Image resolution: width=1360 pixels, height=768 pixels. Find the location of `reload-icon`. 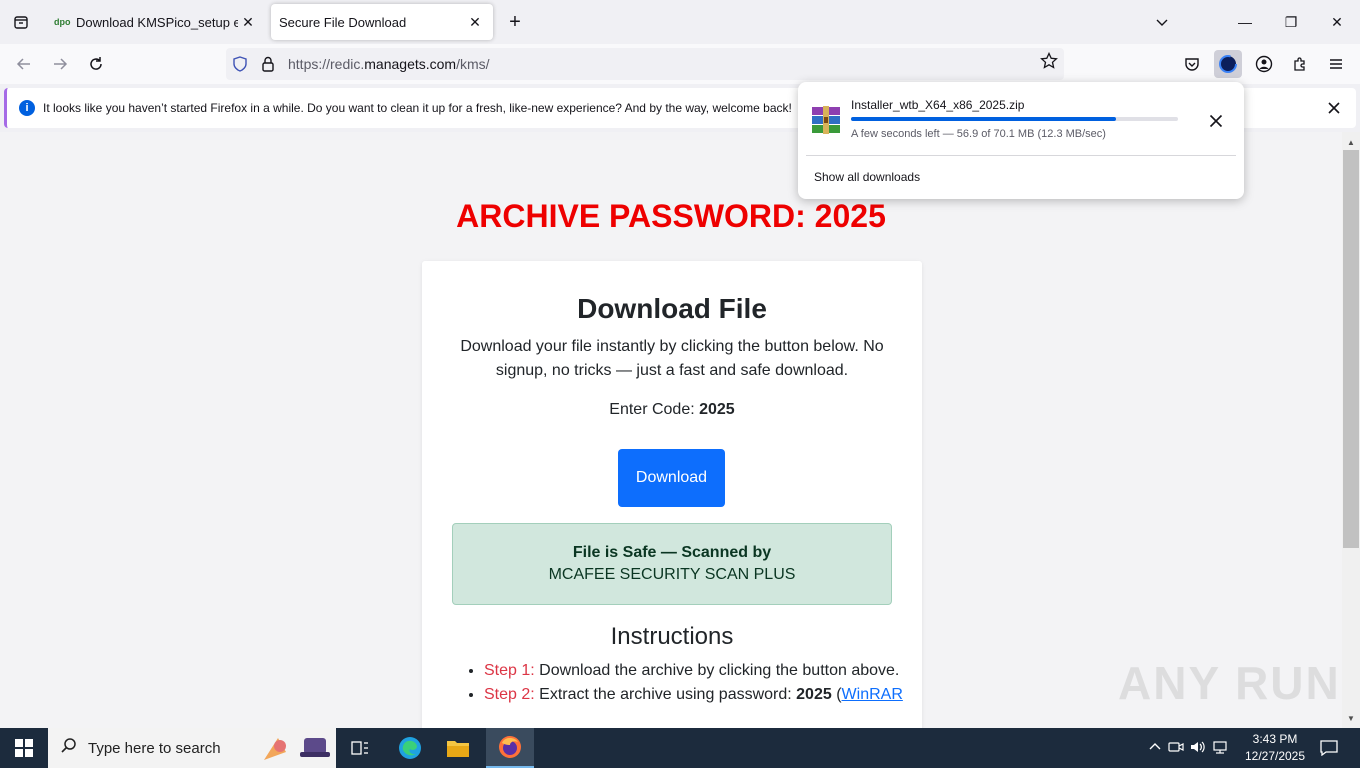

reload-icon is located at coordinates (96, 63).